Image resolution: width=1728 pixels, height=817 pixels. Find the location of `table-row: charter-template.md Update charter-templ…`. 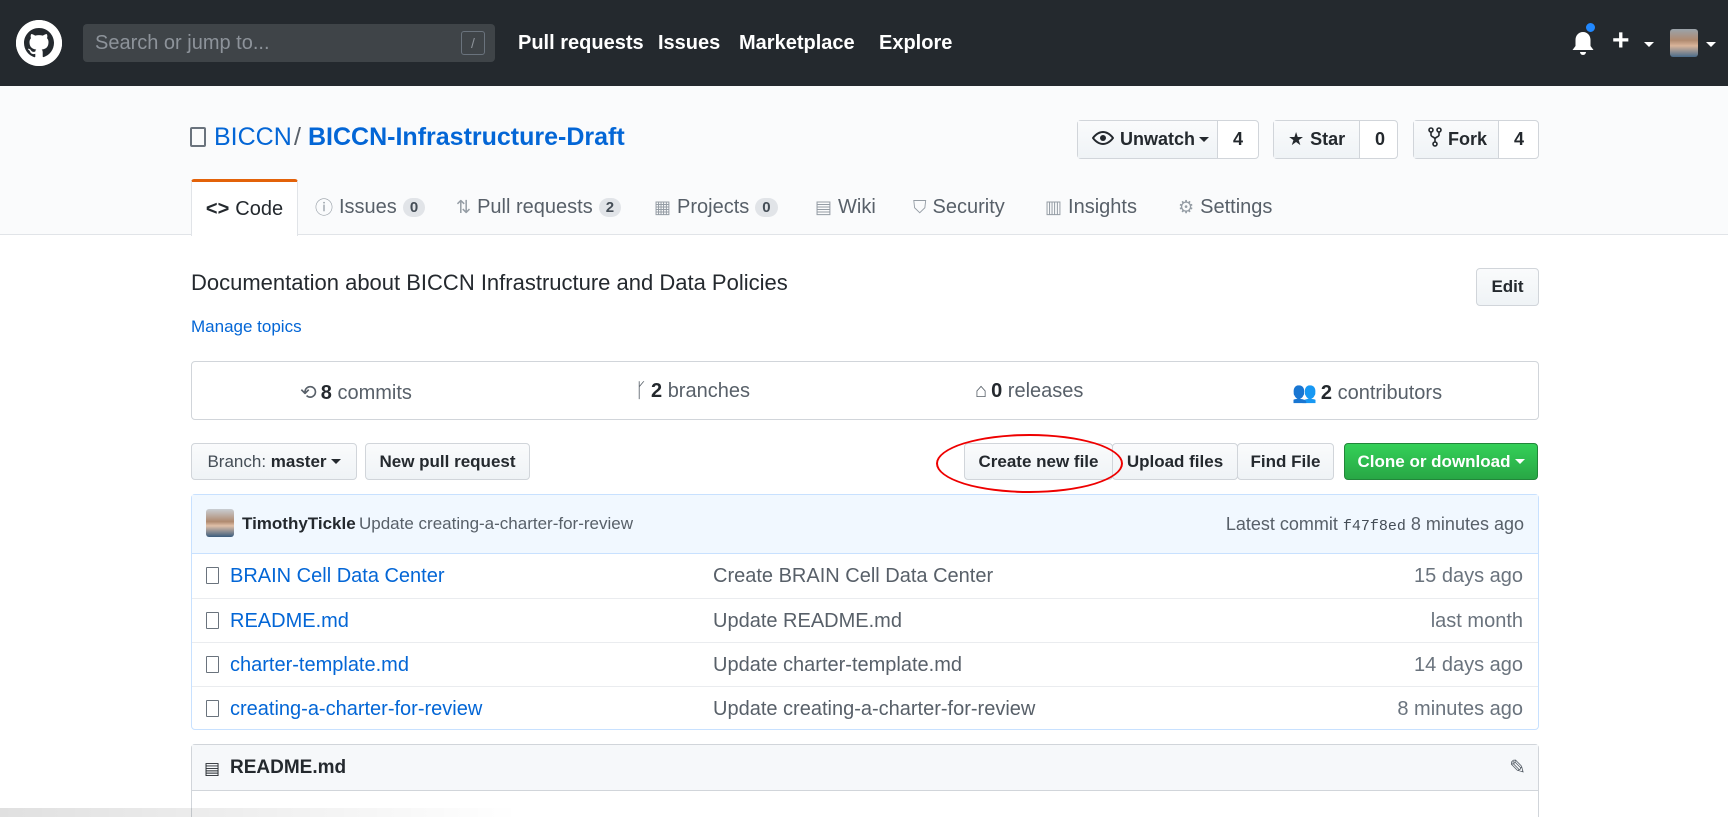

table-row: charter-template.md Update charter-templ… is located at coordinates (865, 664).